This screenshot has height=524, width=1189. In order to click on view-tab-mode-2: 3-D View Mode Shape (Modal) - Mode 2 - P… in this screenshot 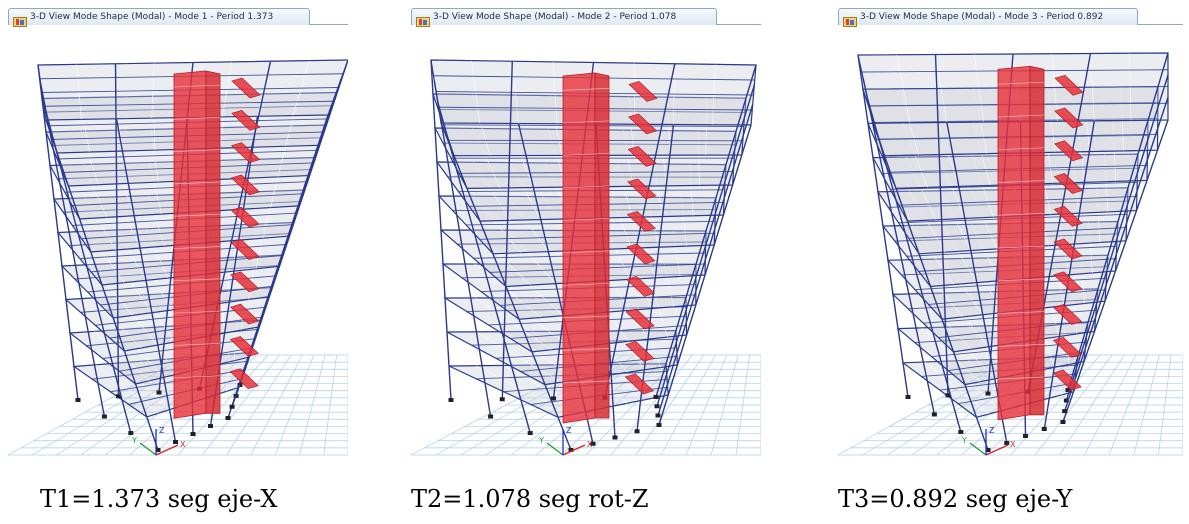, I will do `click(564, 17)`.